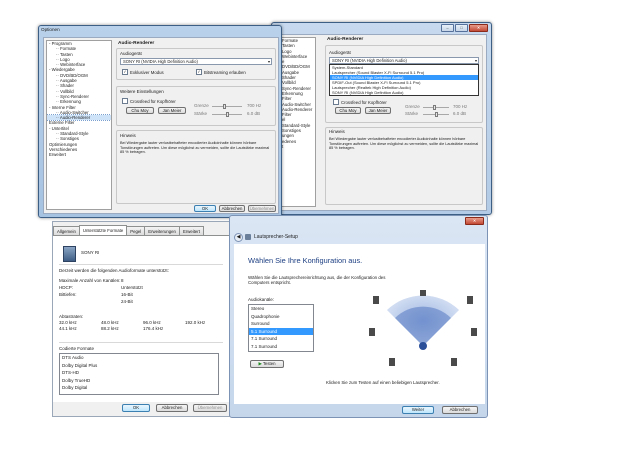 The image size is (640, 452). What do you see at coordinates (392, 362) in the screenshot?
I see `speaker-rear-left` at bounding box center [392, 362].